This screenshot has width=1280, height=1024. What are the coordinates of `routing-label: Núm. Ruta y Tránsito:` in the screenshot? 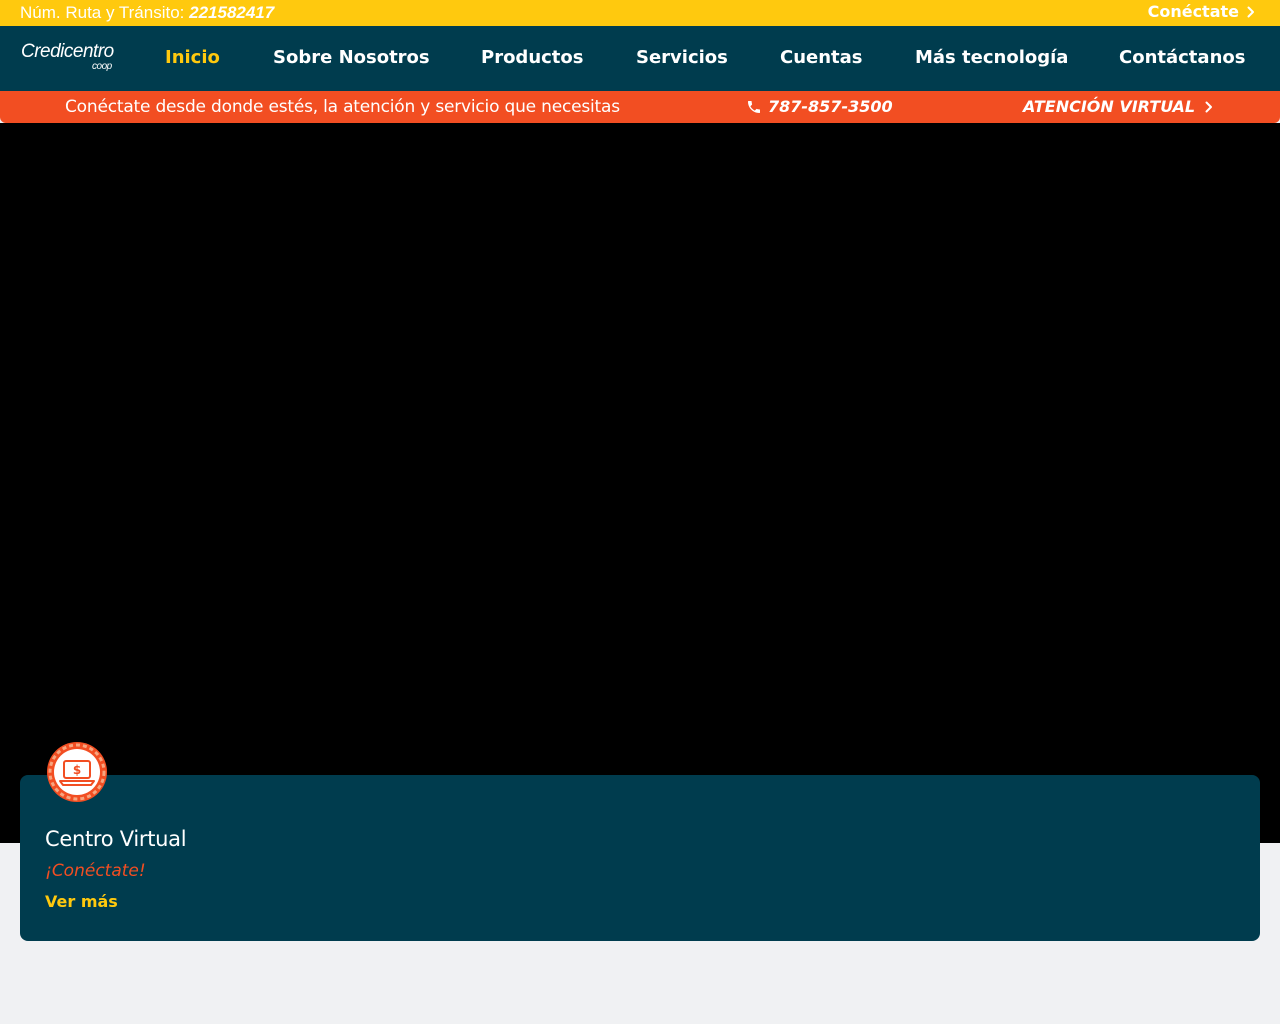 It's located at (102, 12).